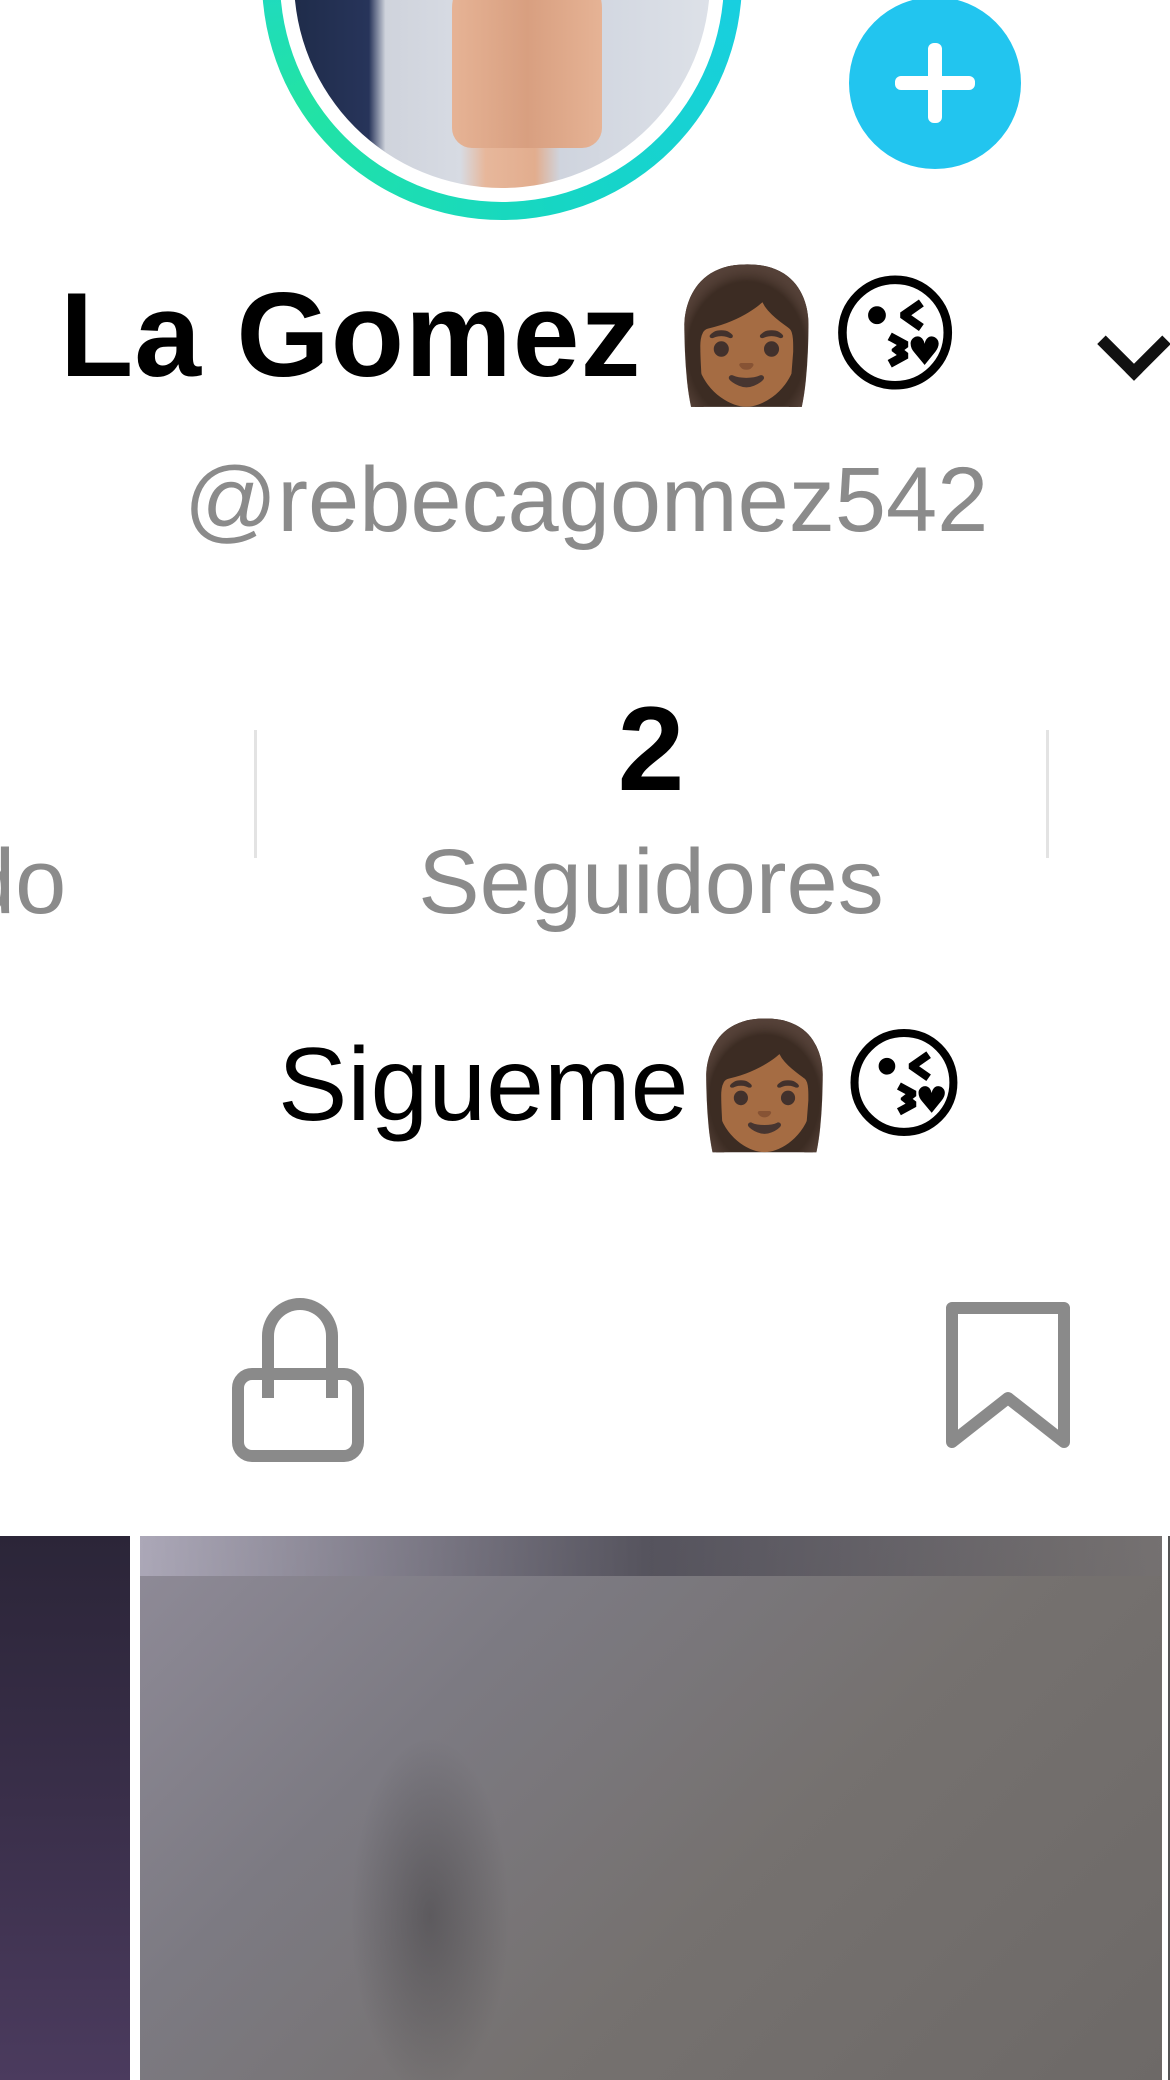 The image size is (1170, 2080). I want to click on avatar, so click(502, 94).